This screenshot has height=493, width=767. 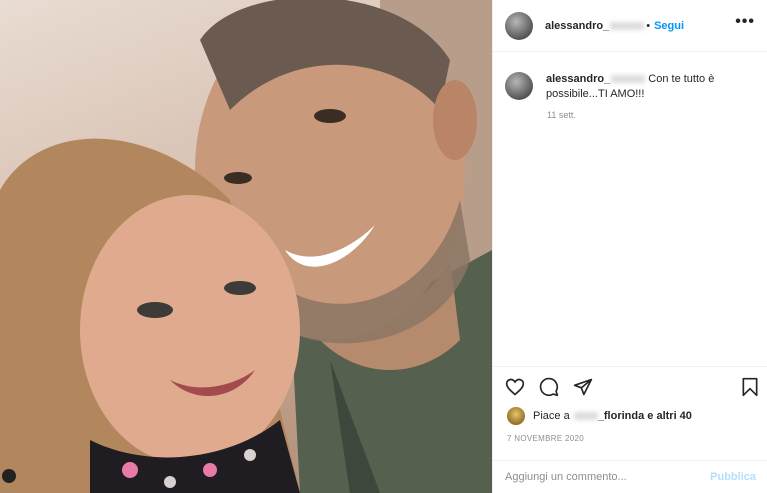 What do you see at coordinates (519, 25) in the screenshot?
I see `author-avatar` at bounding box center [519, 25].